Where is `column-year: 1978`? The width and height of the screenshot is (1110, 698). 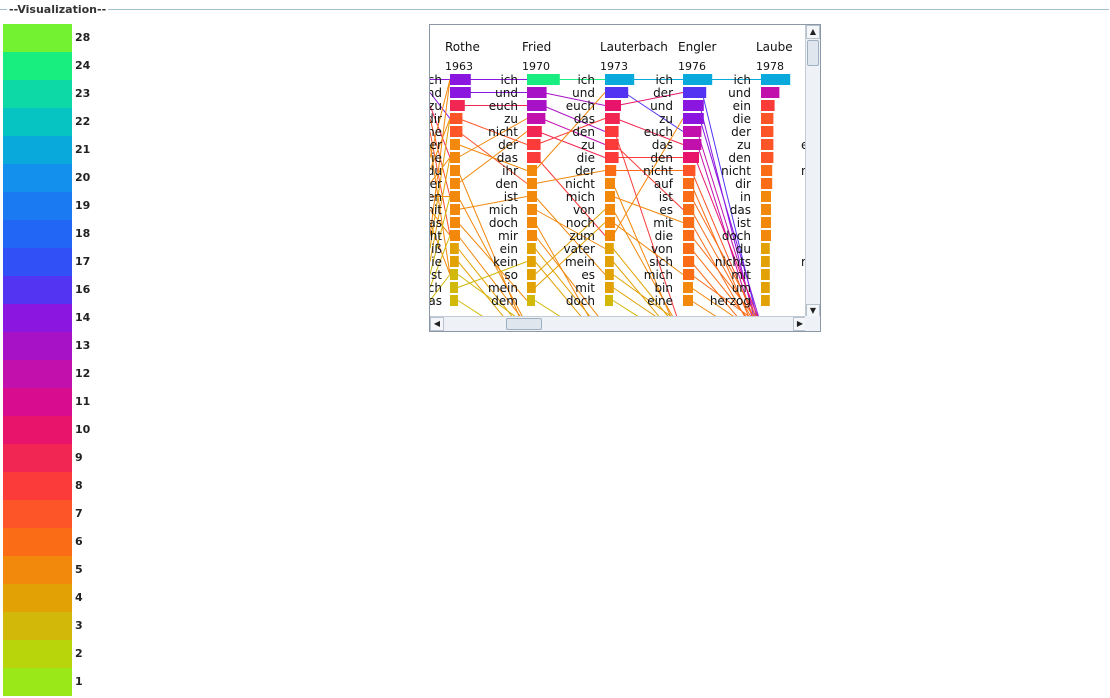
column-year: 1978 is located at coordinates (770, 66).